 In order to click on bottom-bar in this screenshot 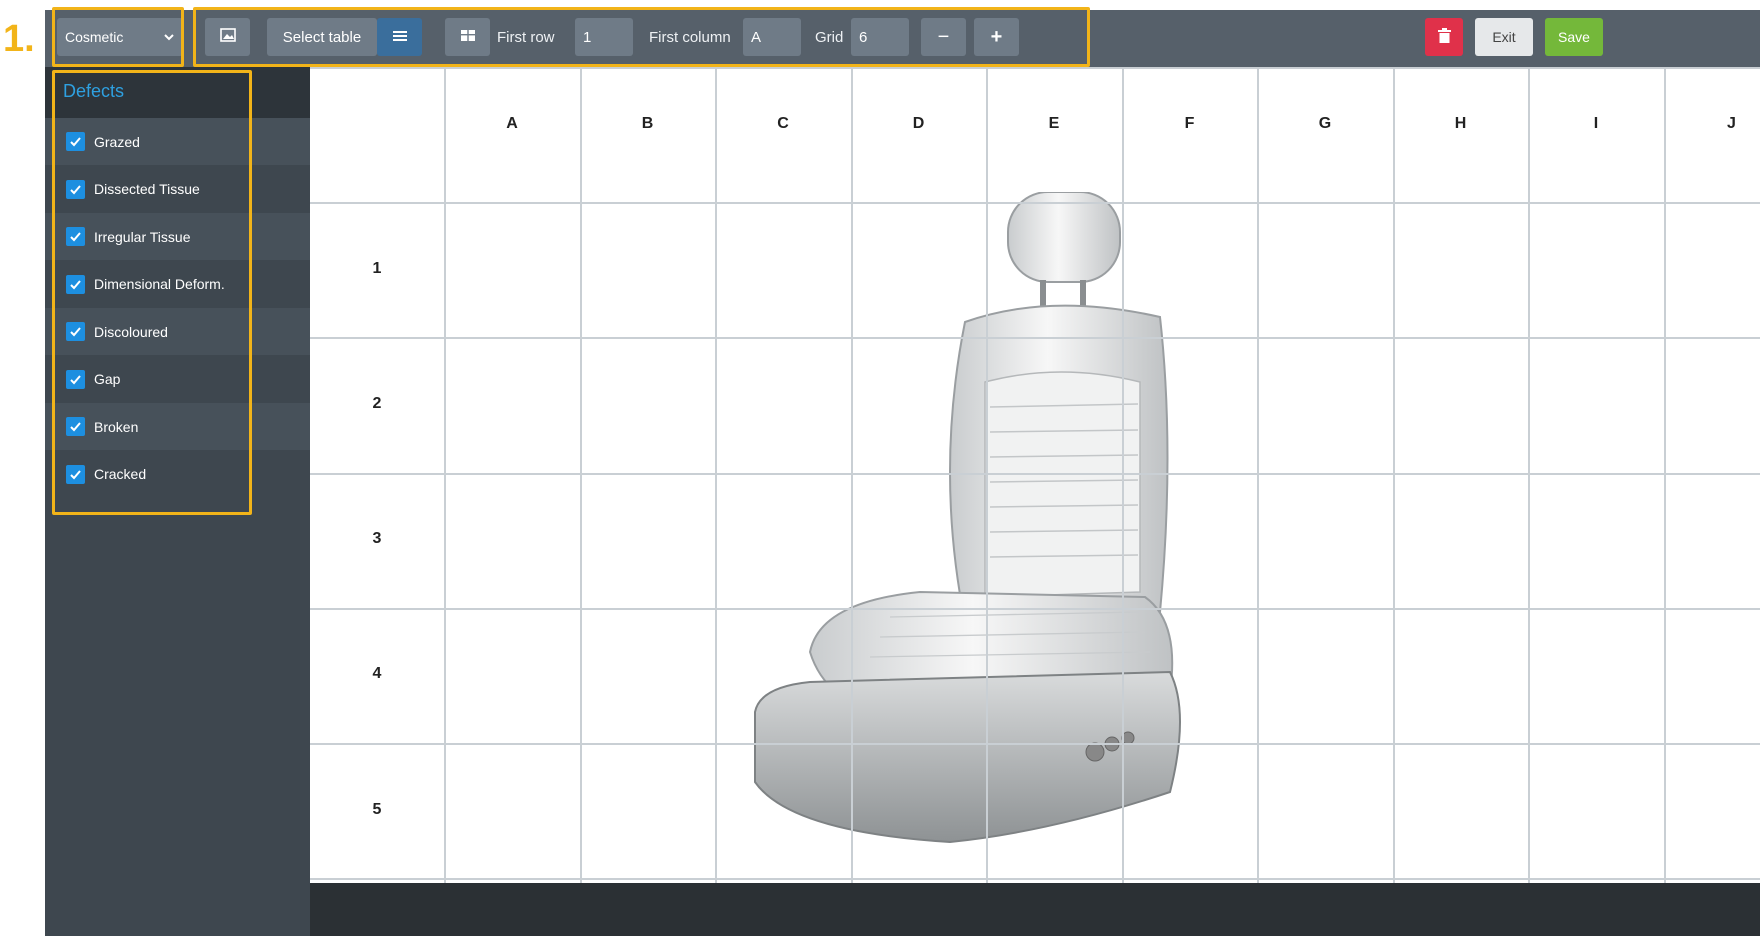, I will do `click(1035, 909)`.